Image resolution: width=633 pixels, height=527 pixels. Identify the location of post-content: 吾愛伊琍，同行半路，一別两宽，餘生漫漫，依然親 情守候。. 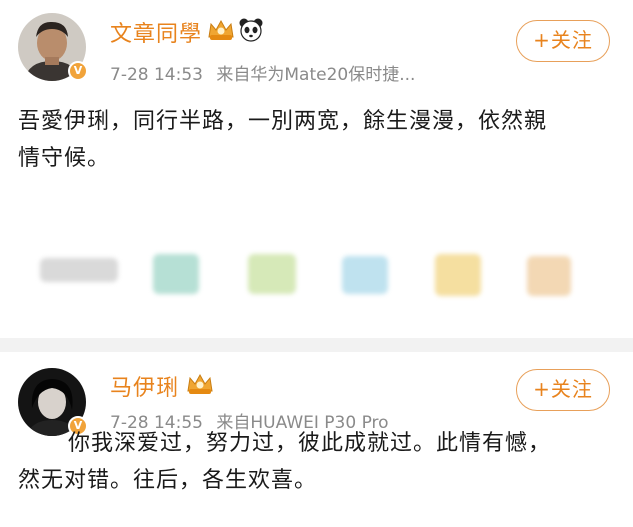
(282, 140).